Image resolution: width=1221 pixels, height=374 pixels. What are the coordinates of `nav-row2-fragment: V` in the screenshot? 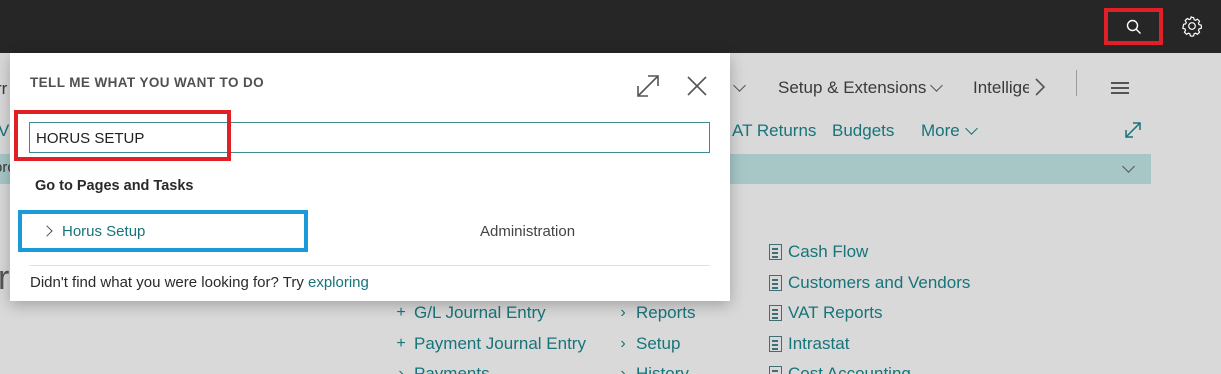 It's located at (4, 131).